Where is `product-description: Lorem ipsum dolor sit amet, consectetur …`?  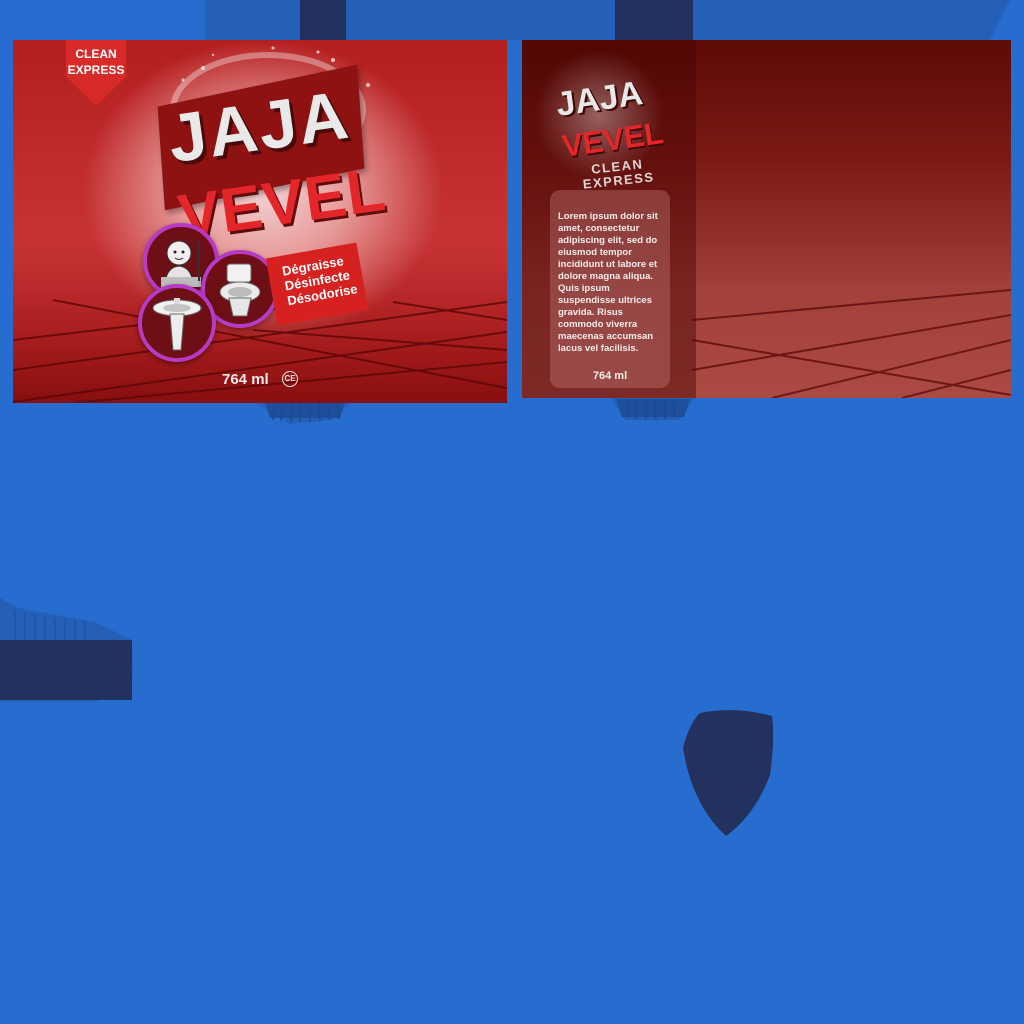 product-description: Lorem ipsum dolor sit amet, consectetur … is located at coordinates (608, 282).